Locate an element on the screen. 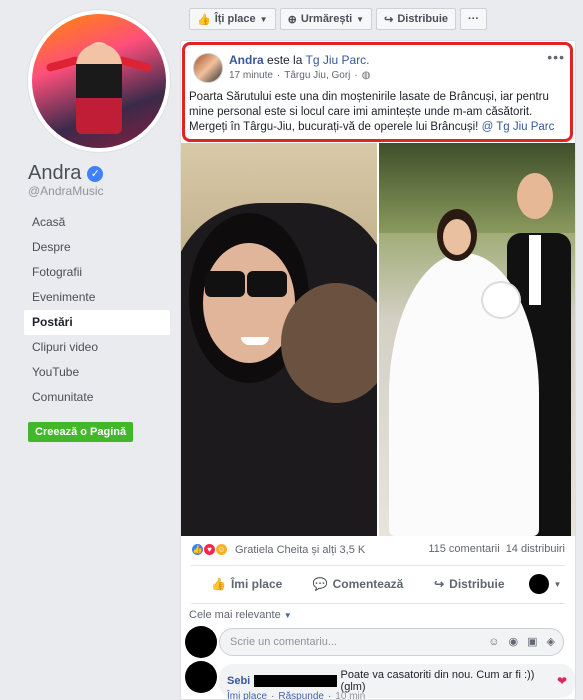 This screenshot has width=583, height=700. page-title: Andra ✓ is located at coordinates (66, 173).